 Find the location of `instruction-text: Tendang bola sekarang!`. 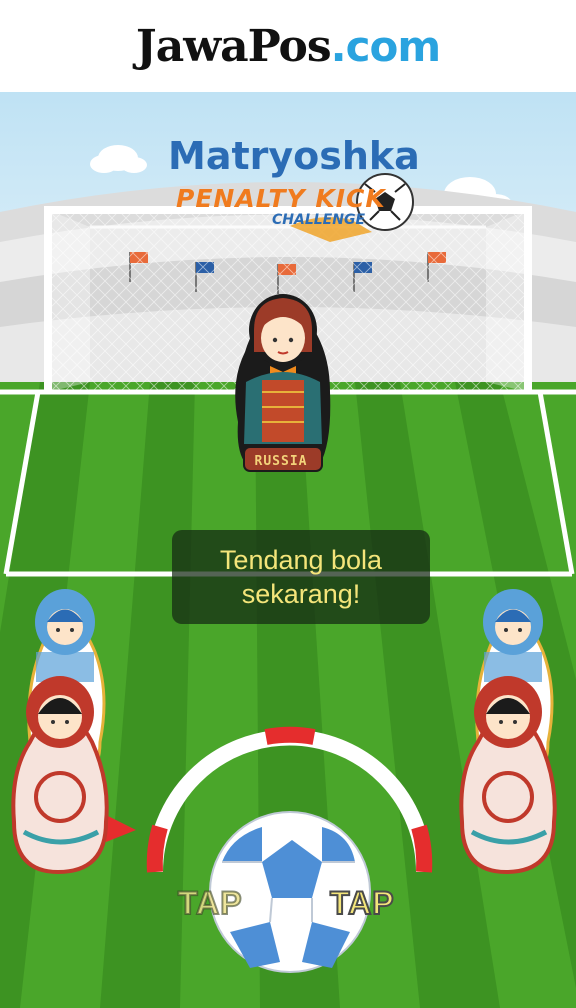

instruction-text: Tendang bola sekarang! is located at coordinates (301, 577).